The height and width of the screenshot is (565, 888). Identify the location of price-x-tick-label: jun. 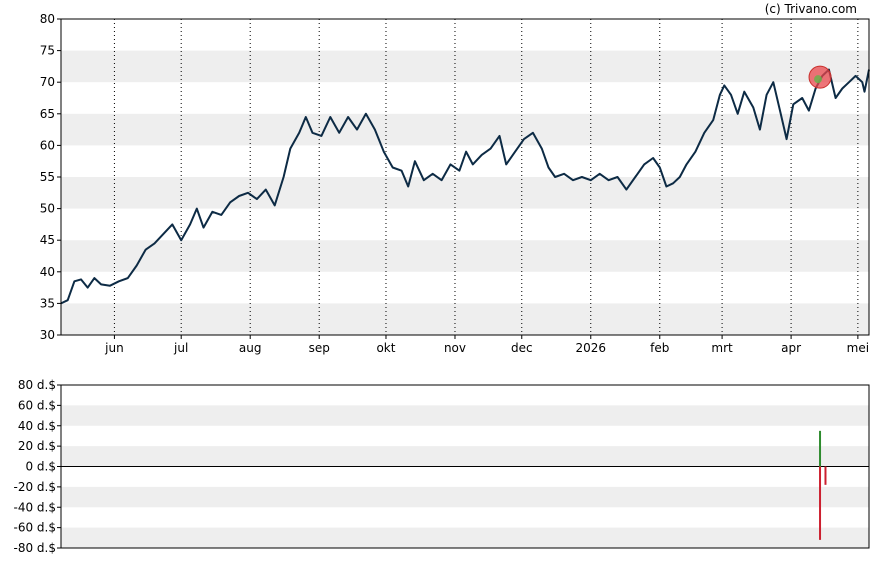
(114, 348).